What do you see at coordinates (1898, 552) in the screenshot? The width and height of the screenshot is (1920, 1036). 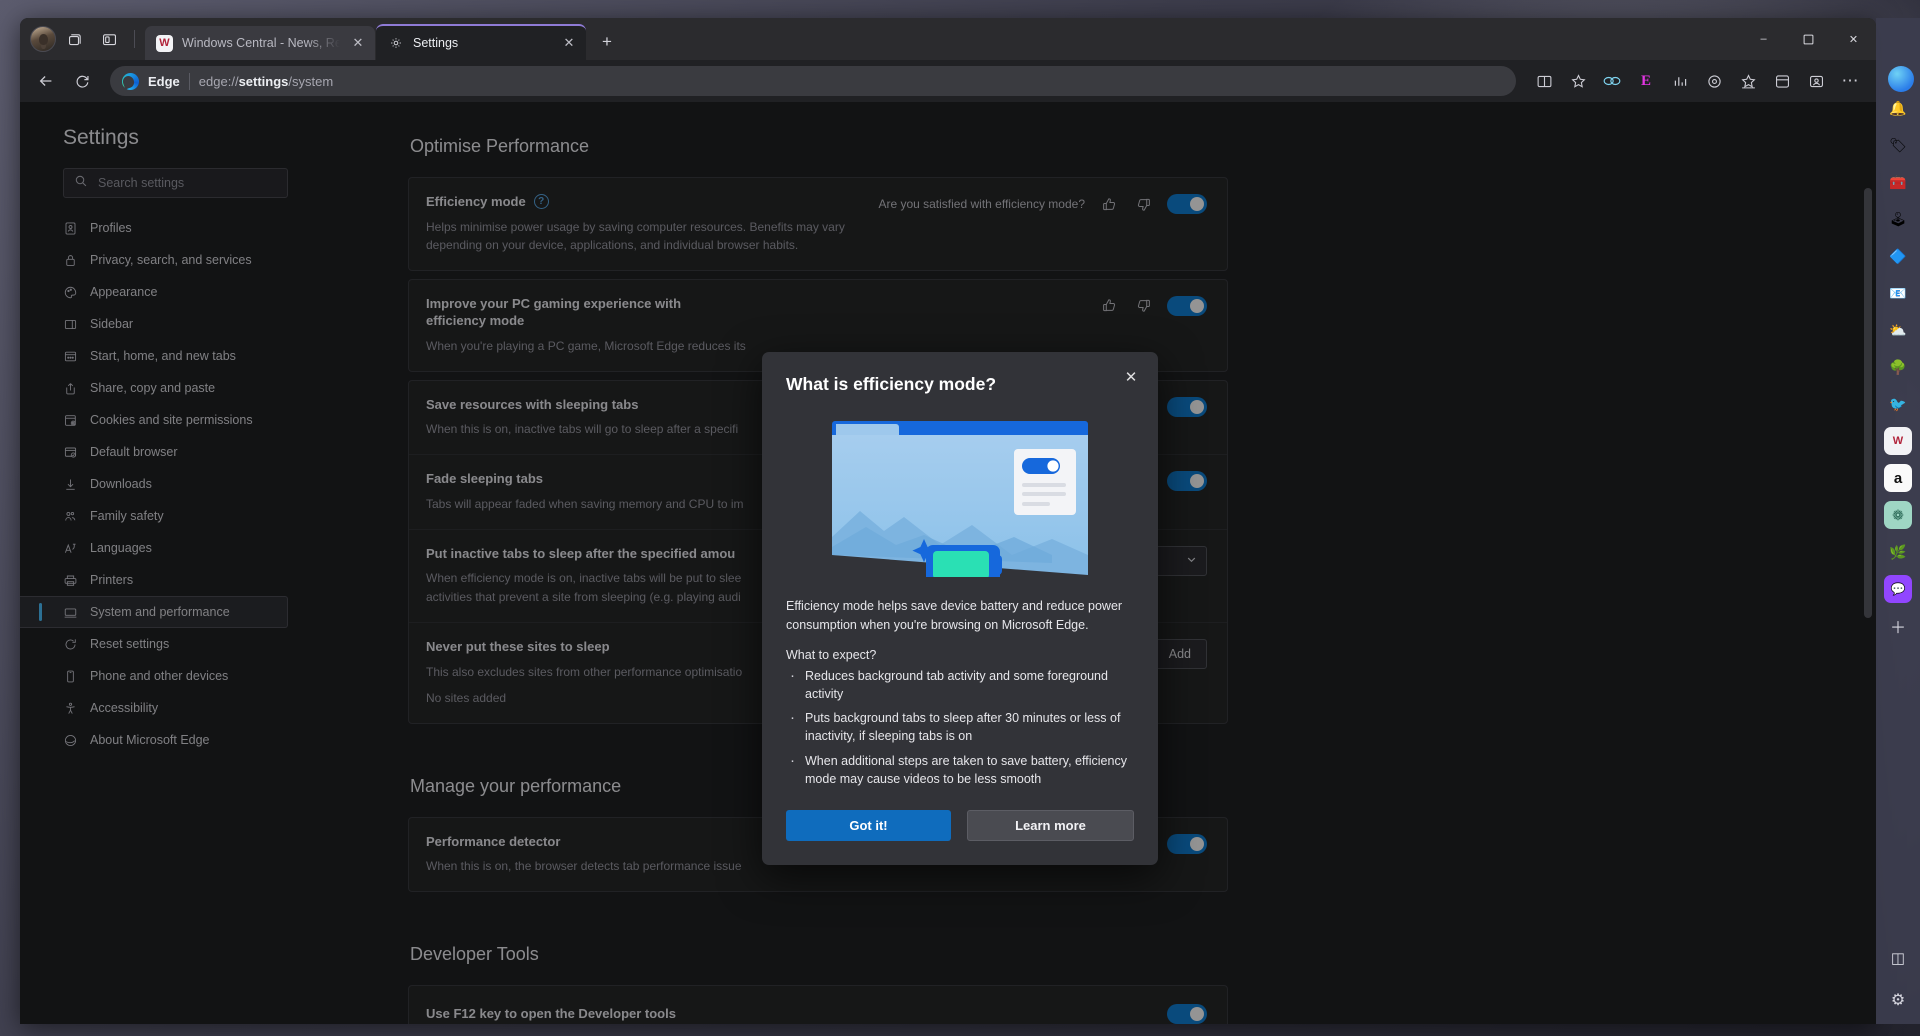 I see `frog-icon: 🌿` at bounding box center [1898, 552].